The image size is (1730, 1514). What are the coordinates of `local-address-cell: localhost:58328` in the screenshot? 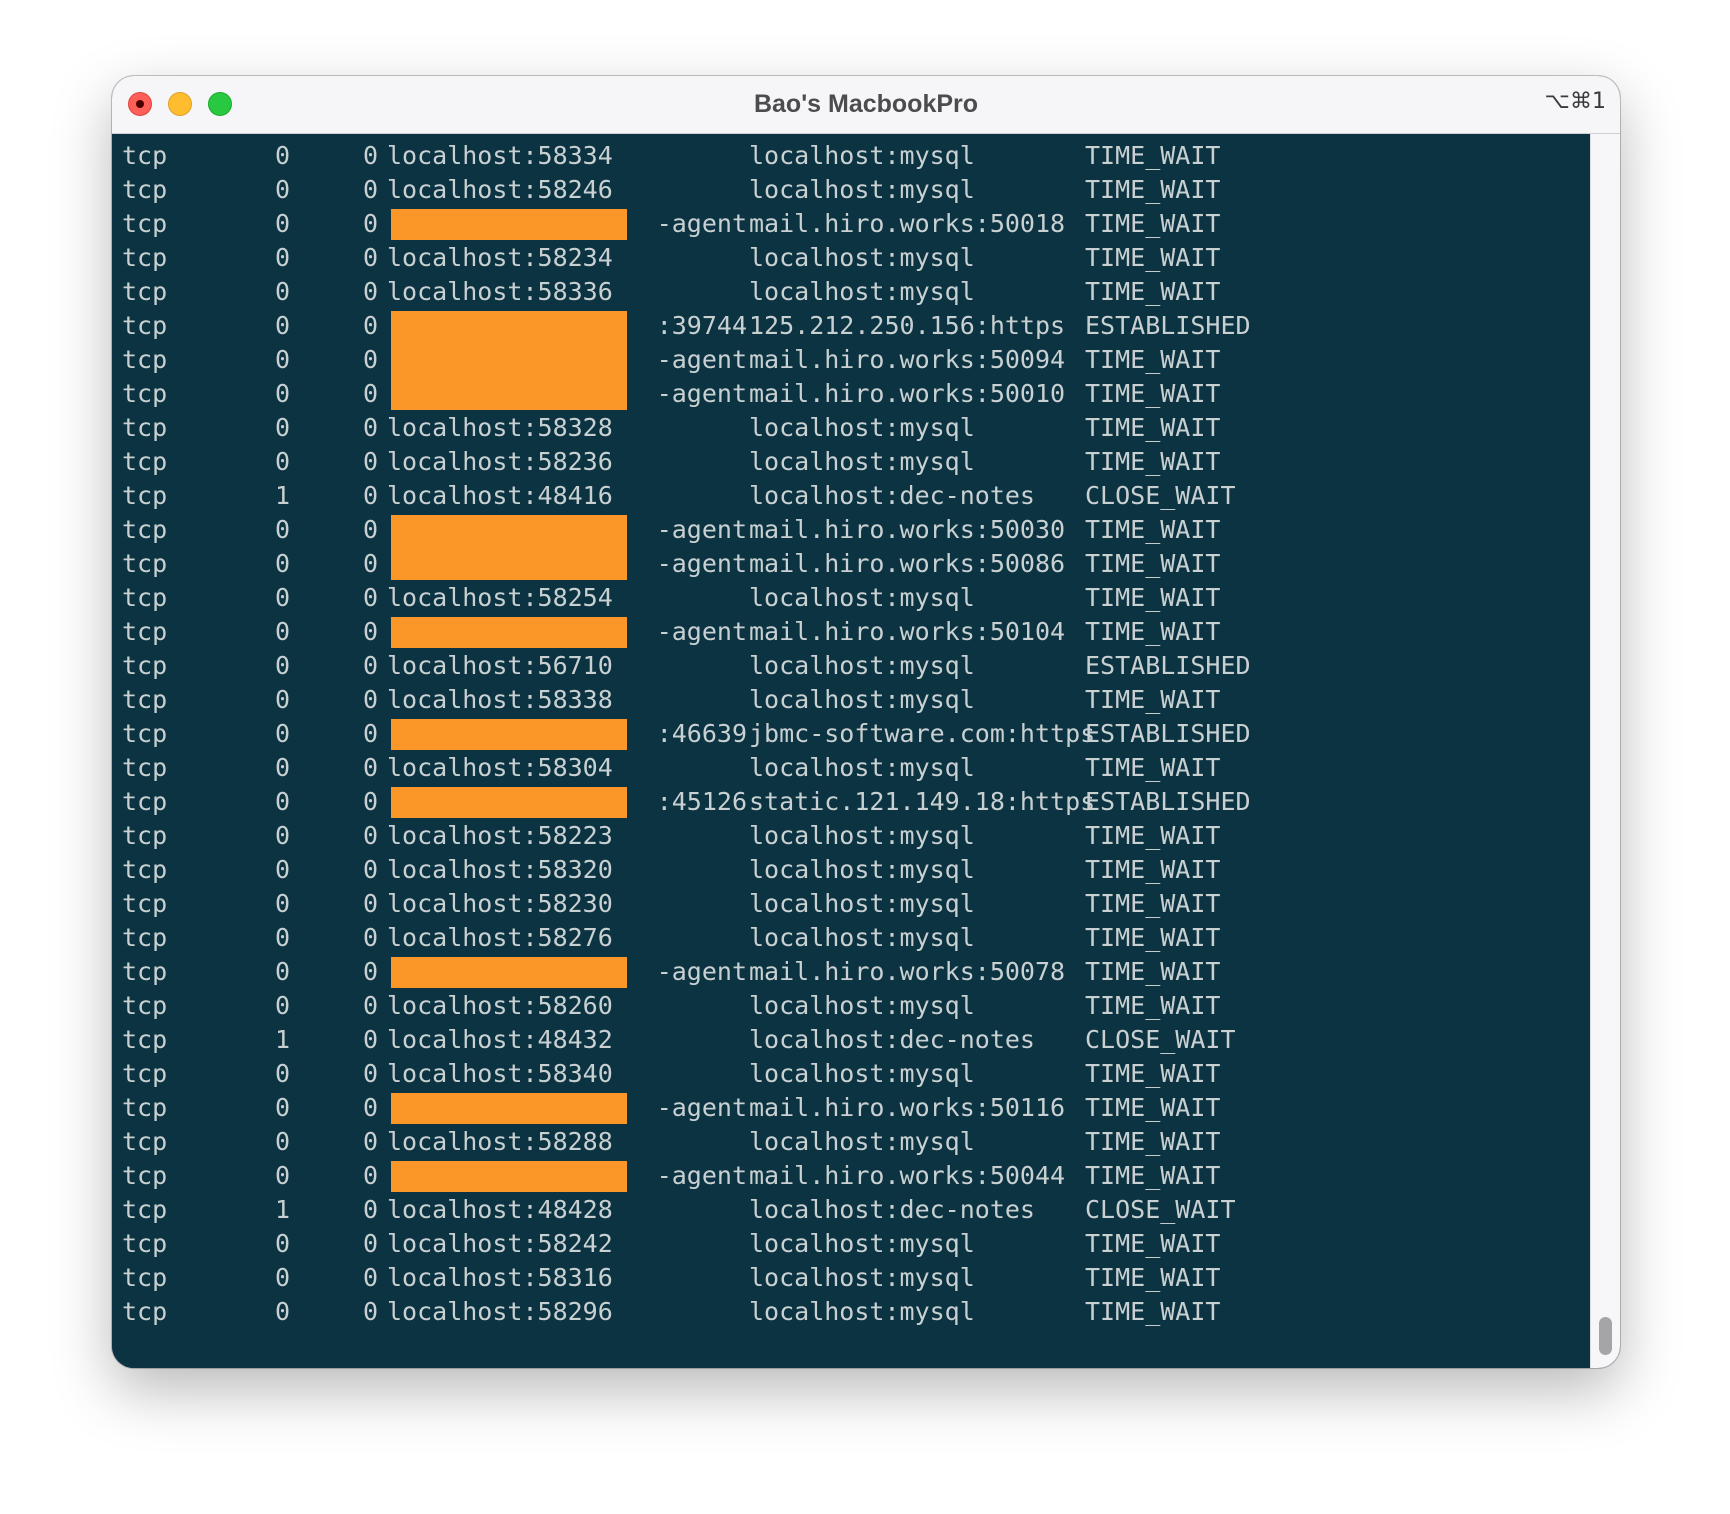 It's located at (500, 427).